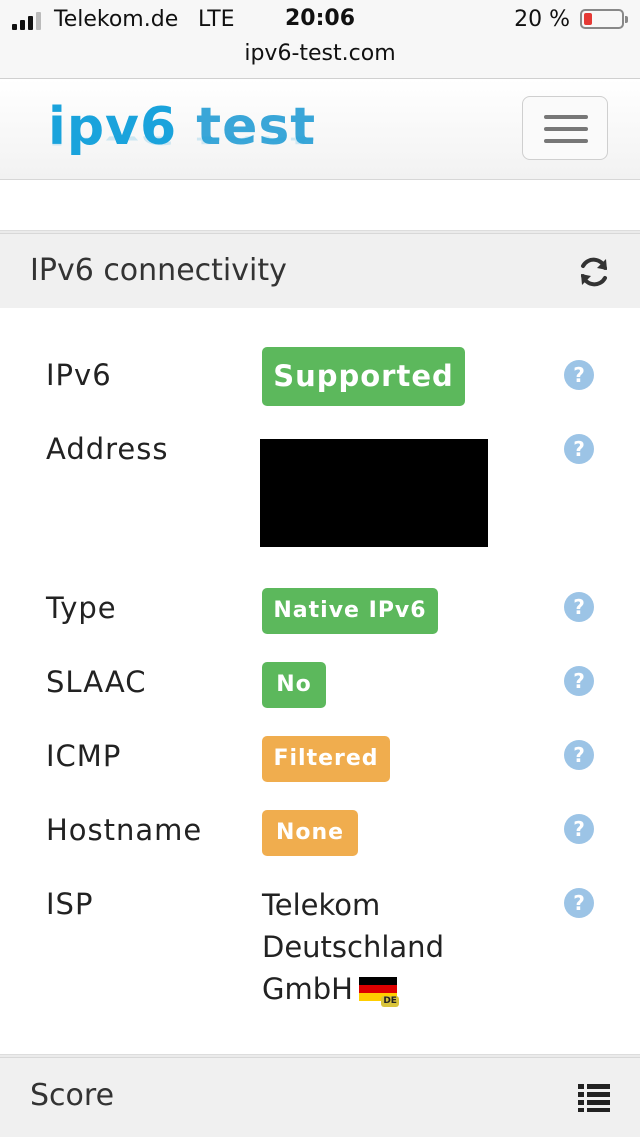  What do you see at coordinates (378, 992) in the screenshot?
I see `germany-flag-icon: DE` at bounding box center [378, 992].